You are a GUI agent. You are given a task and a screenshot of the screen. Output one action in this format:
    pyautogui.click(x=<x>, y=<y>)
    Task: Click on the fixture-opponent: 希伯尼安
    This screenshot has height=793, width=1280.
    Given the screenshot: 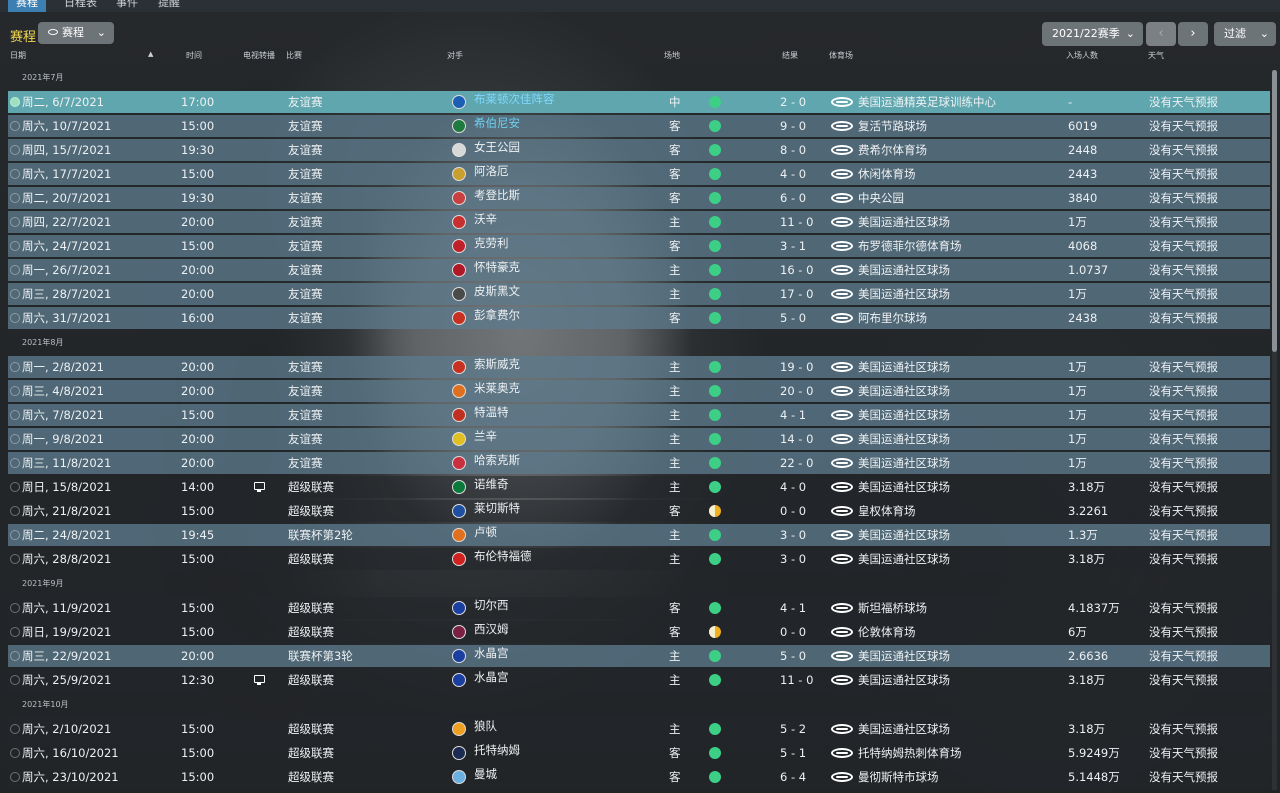 What is the action you would take?
    pyautogui.click(x=497, y=123)
    